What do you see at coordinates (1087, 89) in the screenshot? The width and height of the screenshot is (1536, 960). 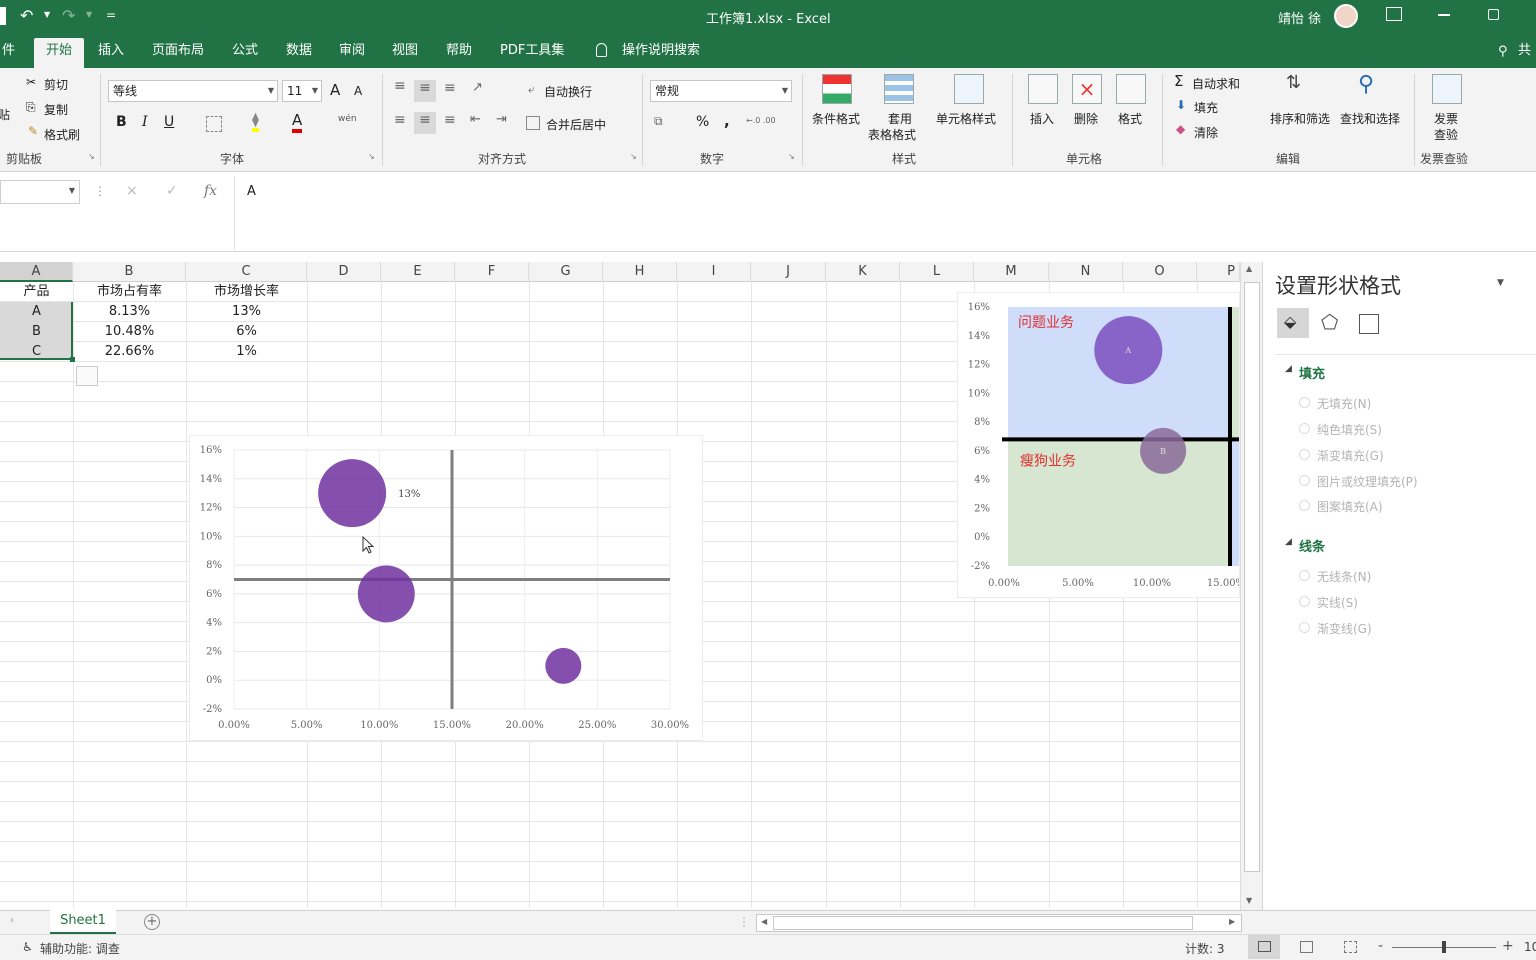 I see `delete-cells-icon: ×` at bounding box center [1087, 89].